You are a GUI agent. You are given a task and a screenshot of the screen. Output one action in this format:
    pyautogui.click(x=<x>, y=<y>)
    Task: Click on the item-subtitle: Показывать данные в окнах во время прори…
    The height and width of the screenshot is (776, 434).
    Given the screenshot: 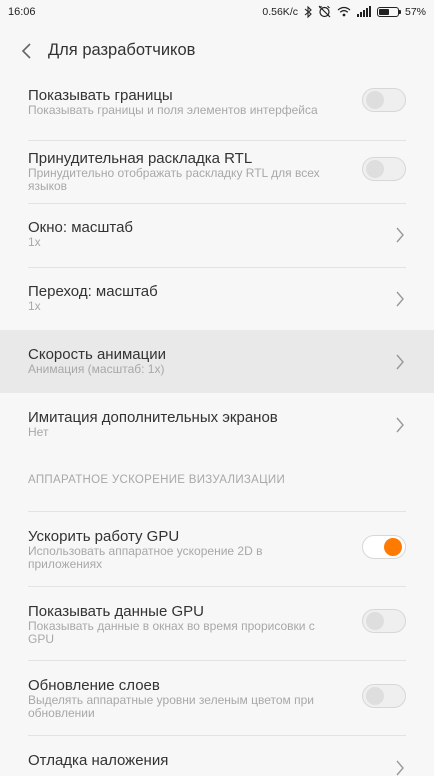 What is the action you would take?
    pyautogui.click(x=171, y=632)
    